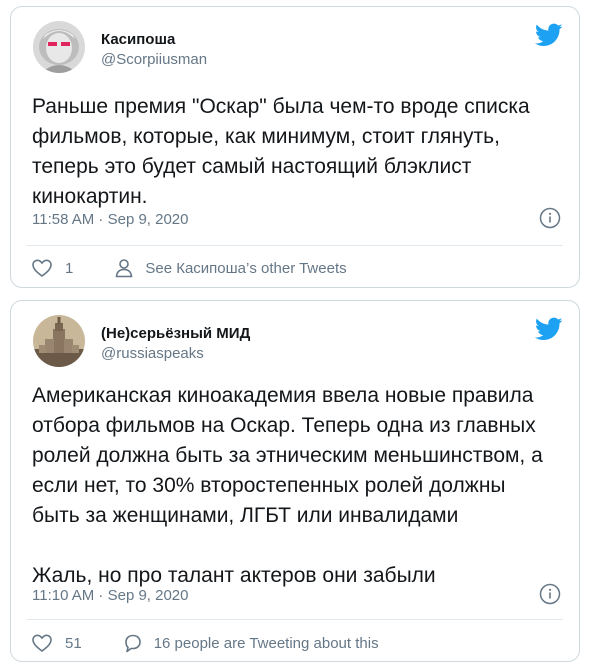 This screenshot has width=591, height=671. Describe the element at coordinates (266, 643) in the screenshot. I see `tweeting-about-this-label: 16 people are Tweeting about this` at that location.